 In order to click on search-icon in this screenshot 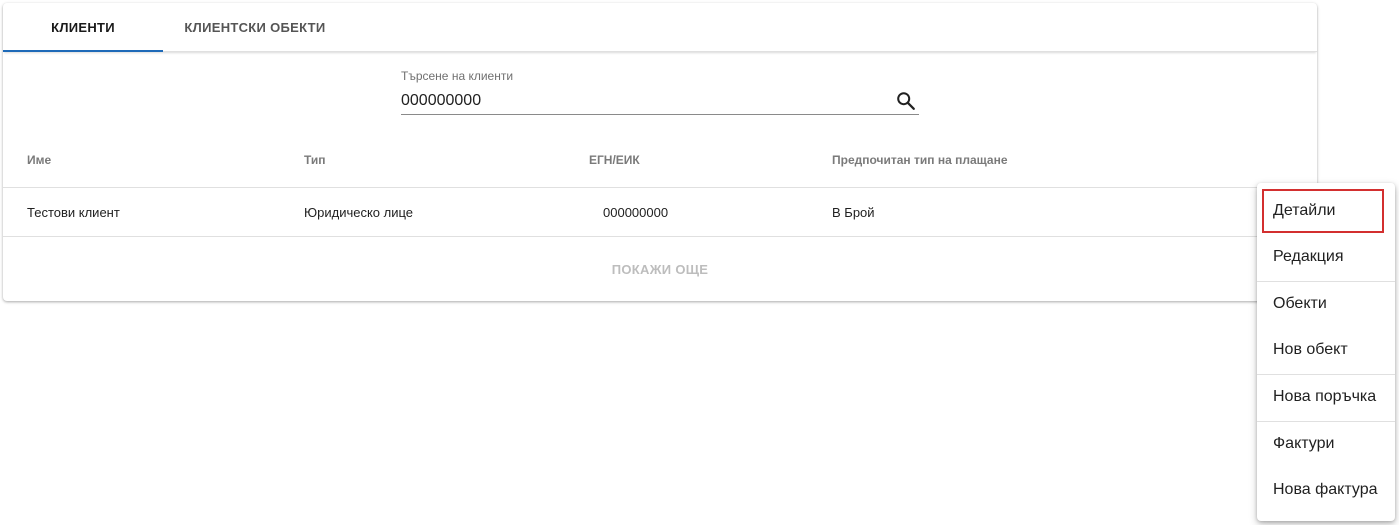, I will do `click(906, 101)`.